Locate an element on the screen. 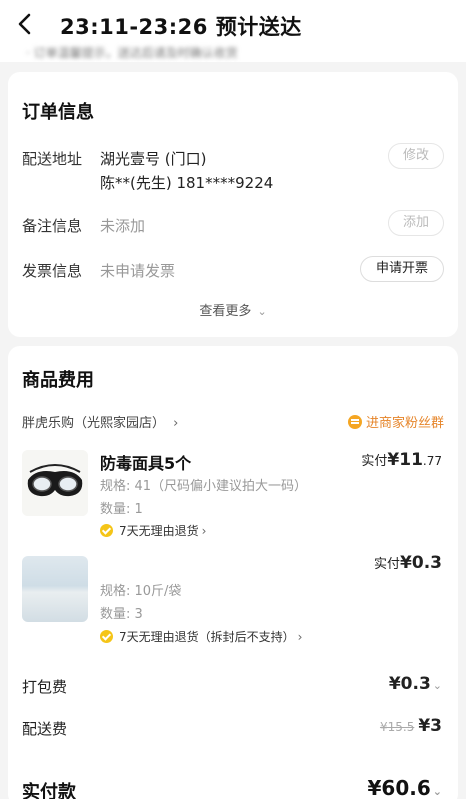 This screenshot has height=799, width=466. delivery-eta-title: 23:11-23:26 预计送达 is located at coordinates (181, 27).